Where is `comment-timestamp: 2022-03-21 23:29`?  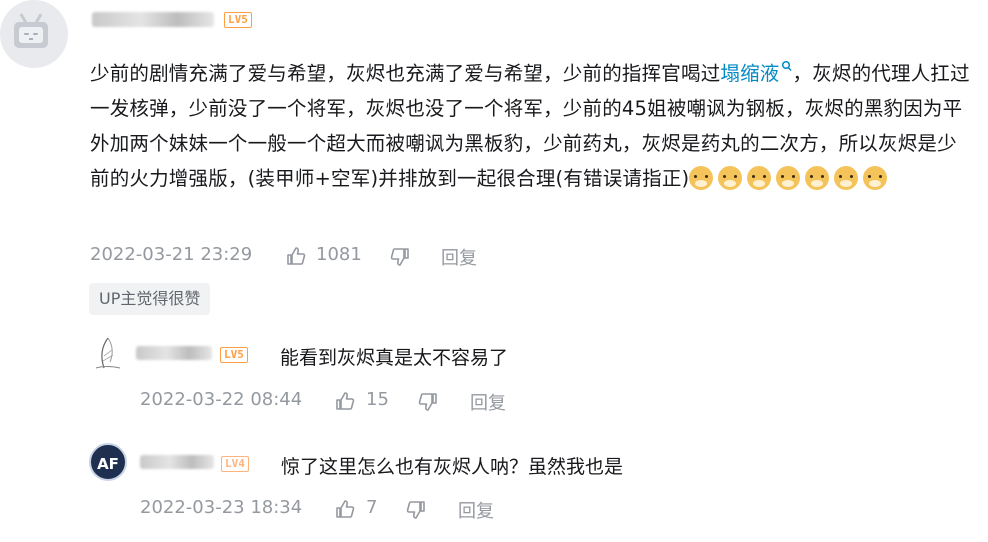
comment-timestamp: 2022-03-21 23:29 is located at coordinates (171, 254).